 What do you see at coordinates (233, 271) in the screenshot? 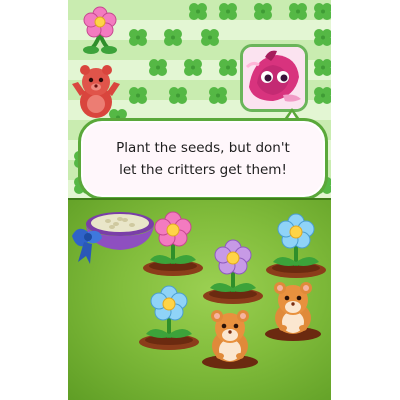
I see `purple-flower-plot` at bounding box center [233, 271].